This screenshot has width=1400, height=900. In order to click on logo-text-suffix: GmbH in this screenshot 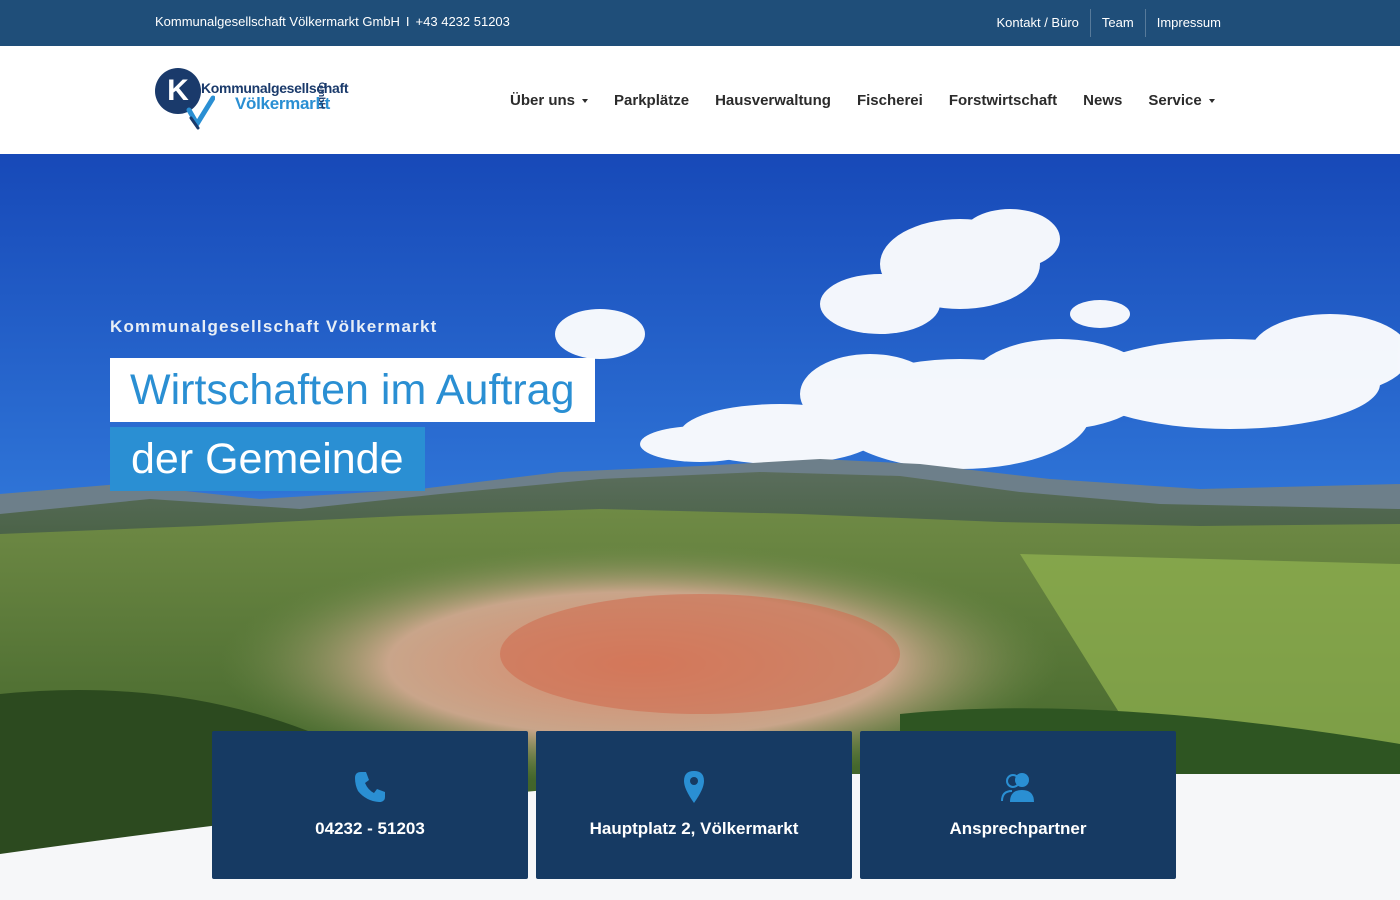, I will do `click(322, 95)`.